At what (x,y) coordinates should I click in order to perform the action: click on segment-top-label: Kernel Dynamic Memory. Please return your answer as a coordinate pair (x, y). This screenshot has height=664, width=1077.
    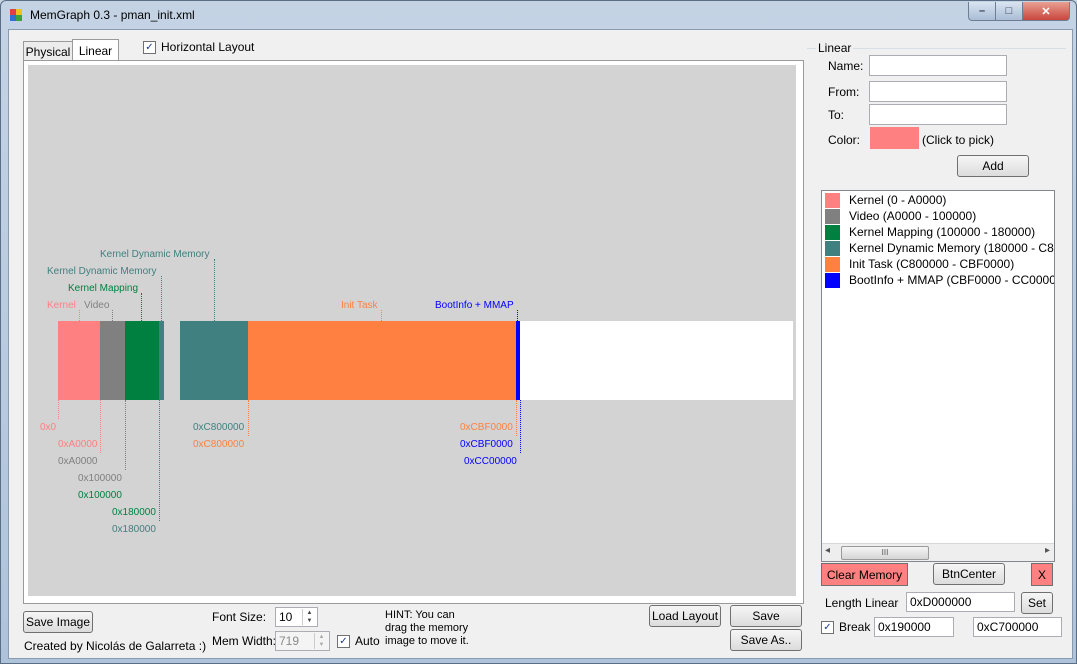
    Looking at the image, I should click on (102, 271).